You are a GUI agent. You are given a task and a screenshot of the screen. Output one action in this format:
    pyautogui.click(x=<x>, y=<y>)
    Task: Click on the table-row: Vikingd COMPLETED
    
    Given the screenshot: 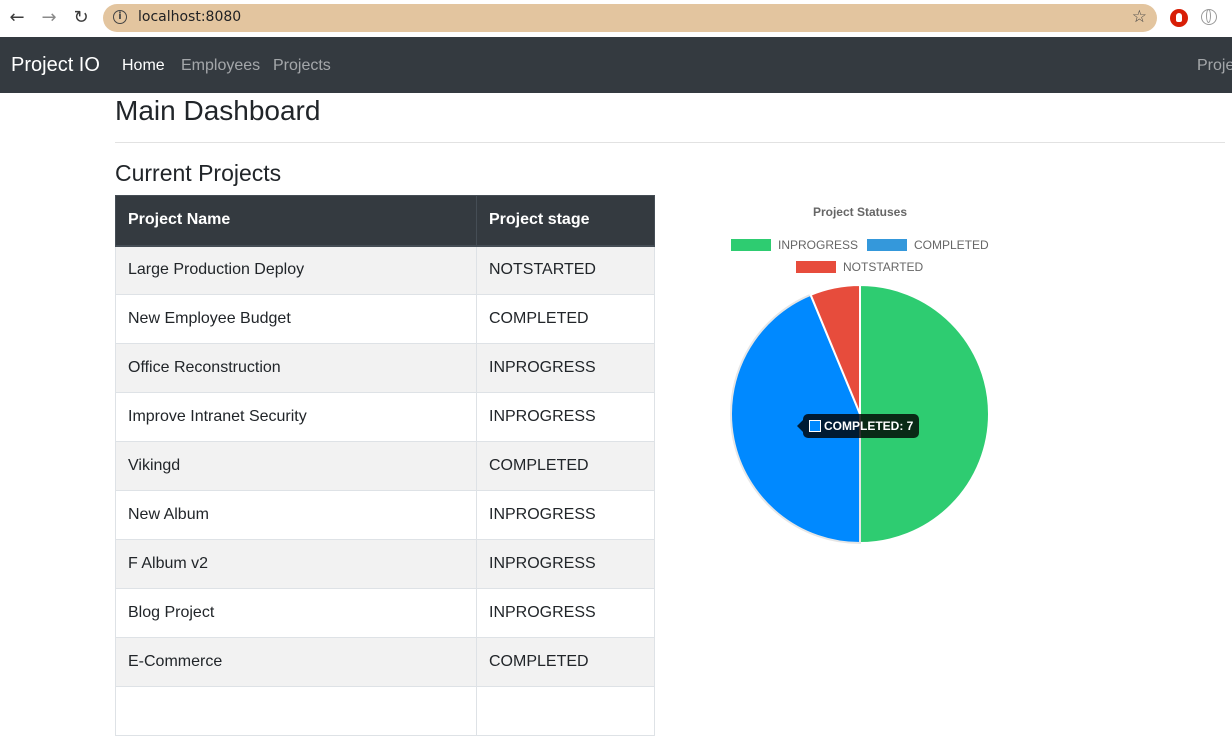 What is the action you would take?
    pyautogui.click(x=385, y=466)
    